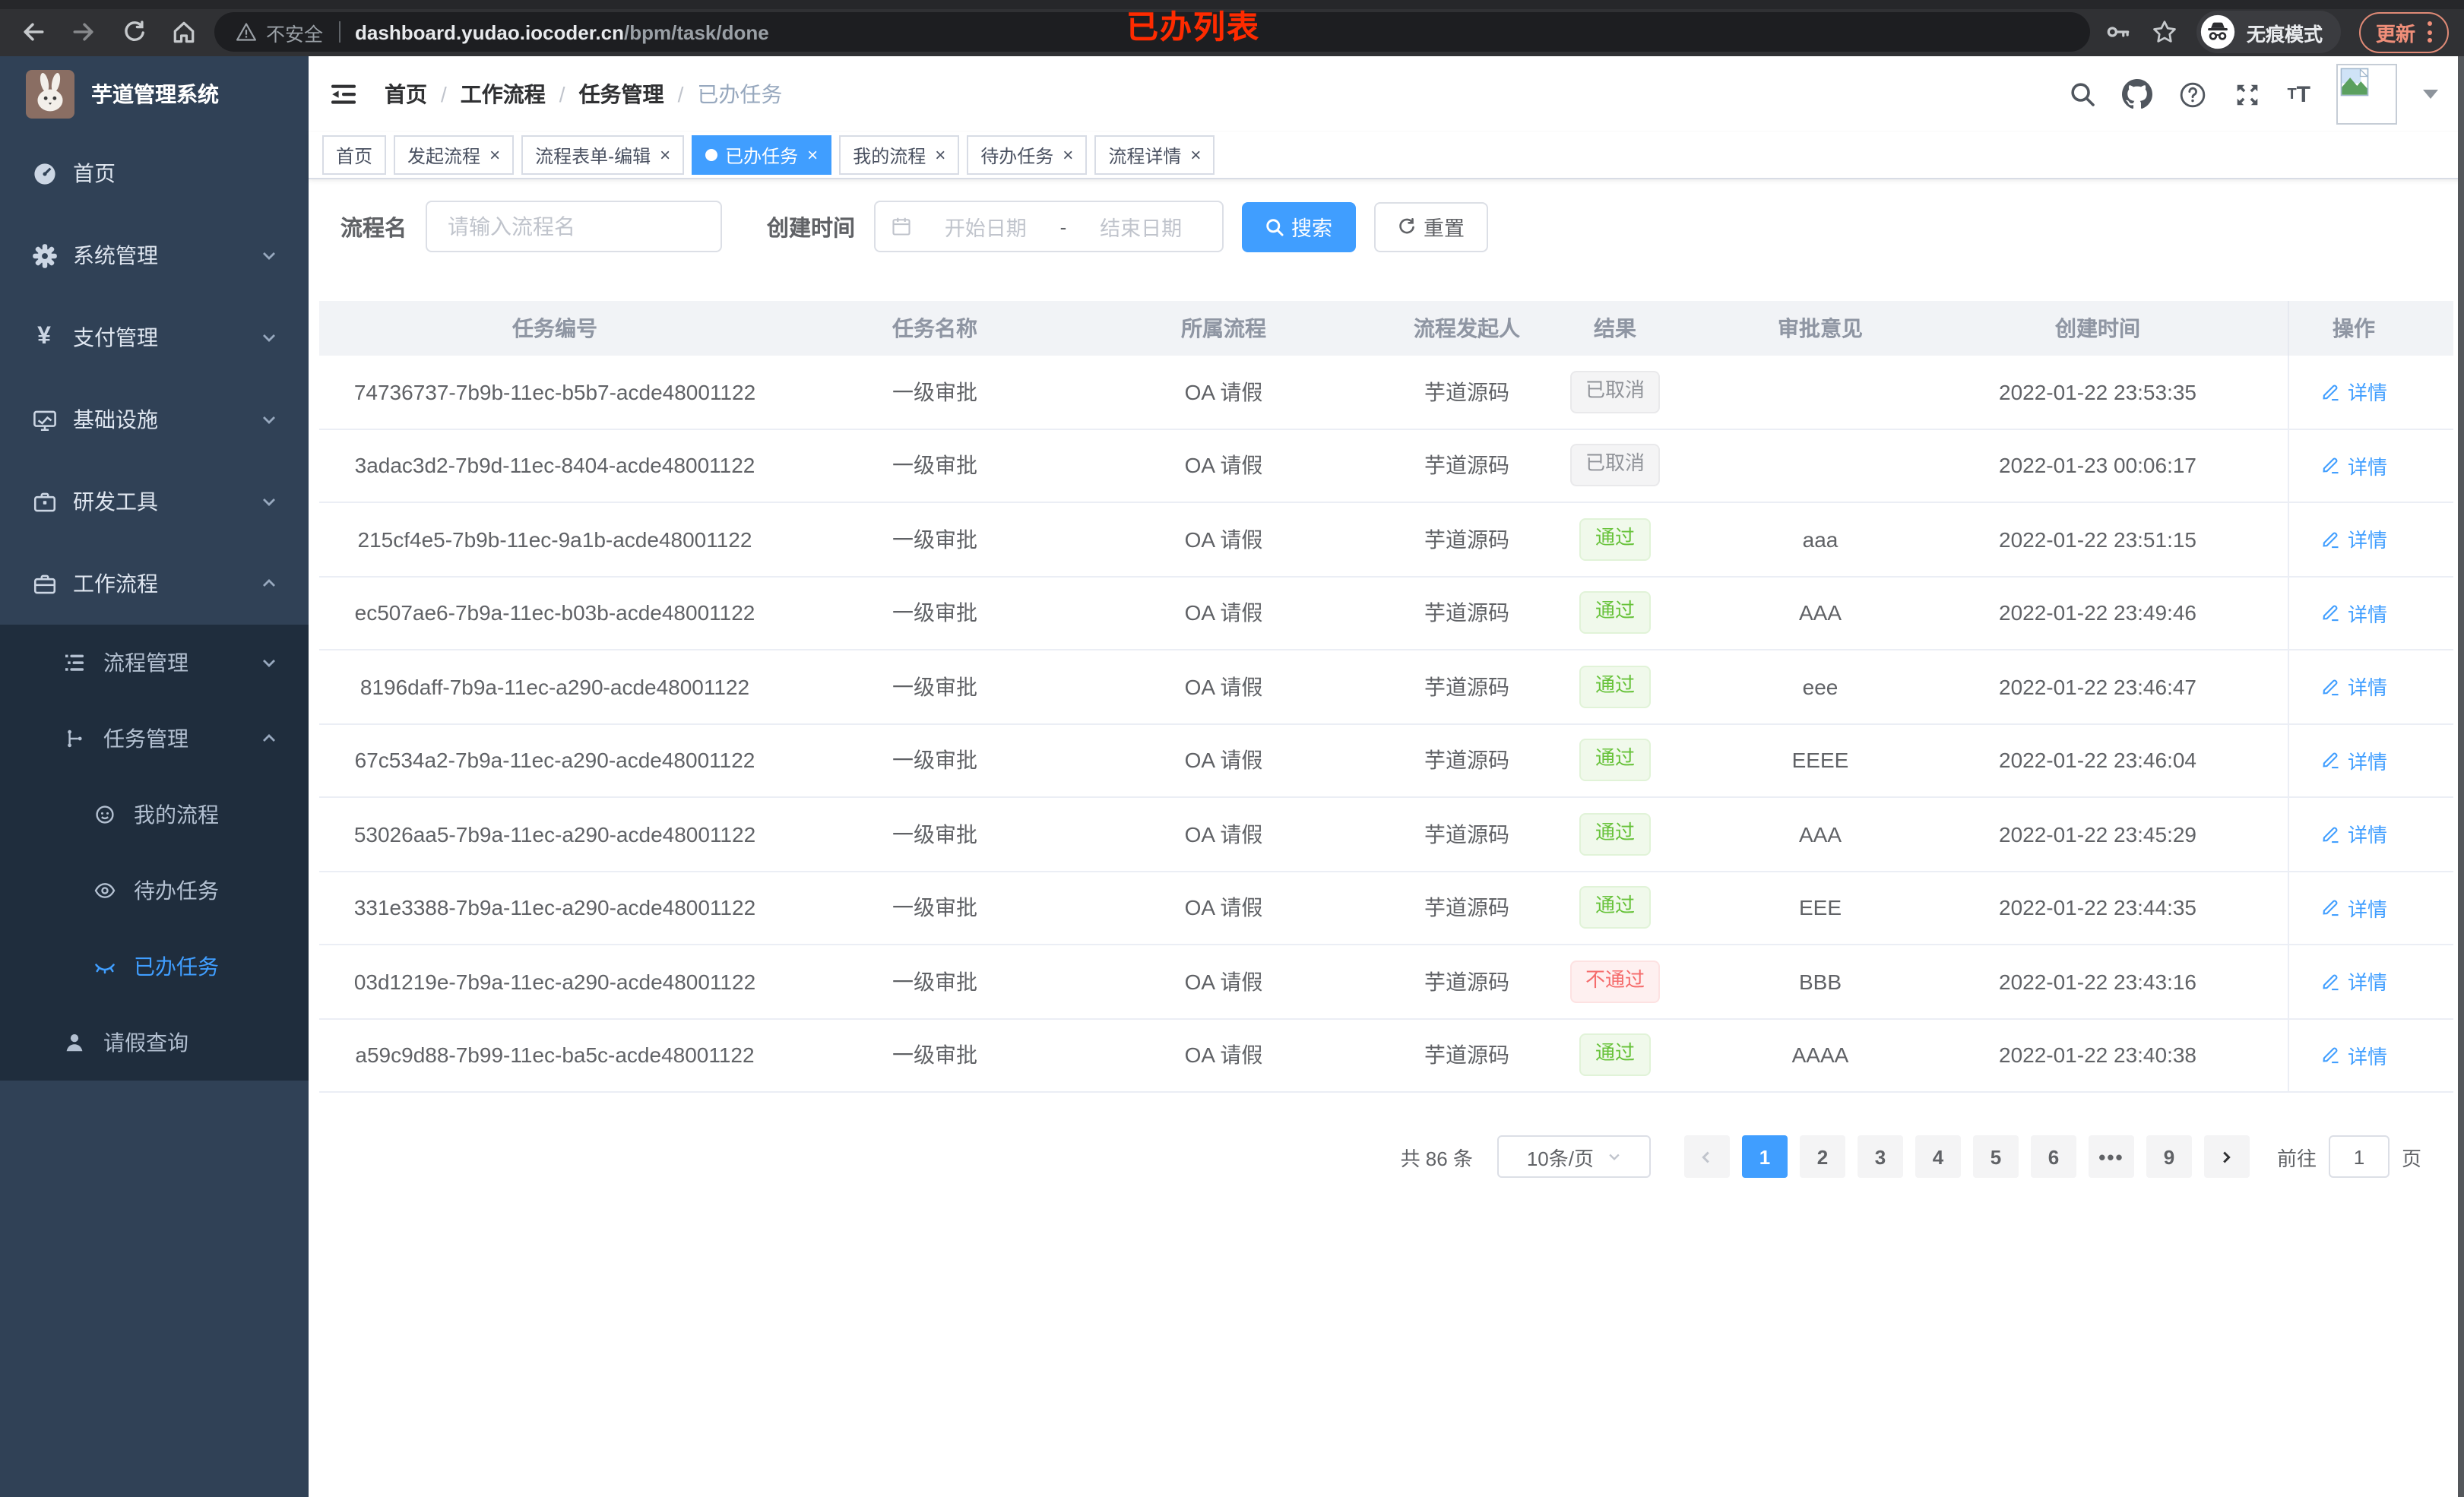  I want to click on goto-page-input, so click(2359, 1156).